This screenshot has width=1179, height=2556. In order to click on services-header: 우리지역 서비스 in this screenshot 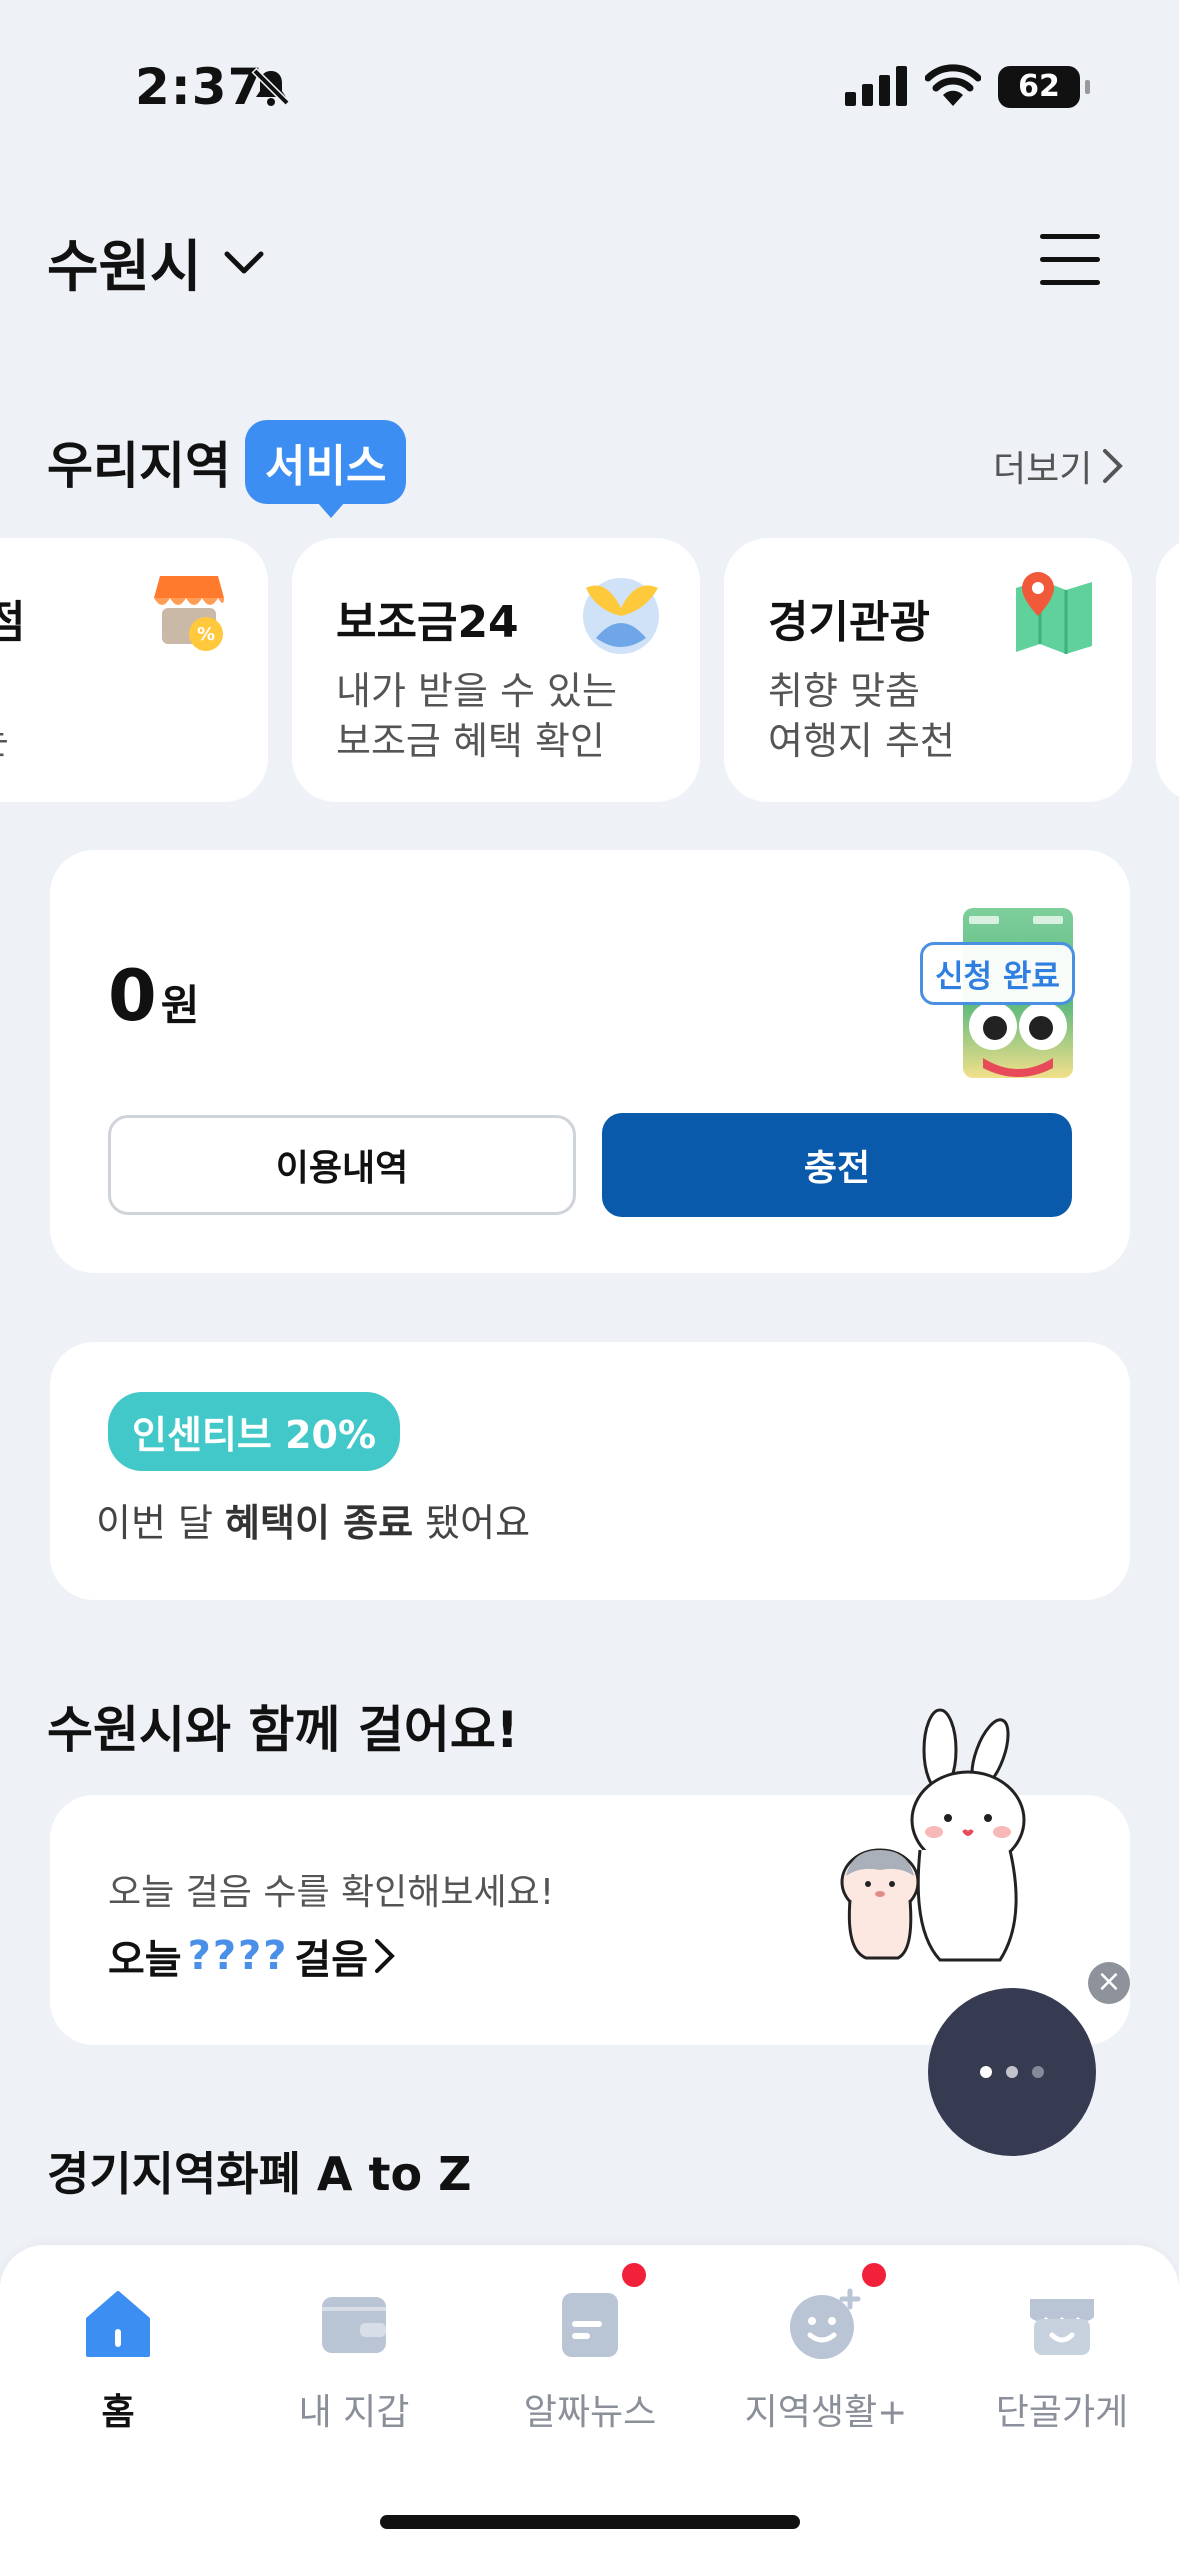, I will do `click(227, 469)`.